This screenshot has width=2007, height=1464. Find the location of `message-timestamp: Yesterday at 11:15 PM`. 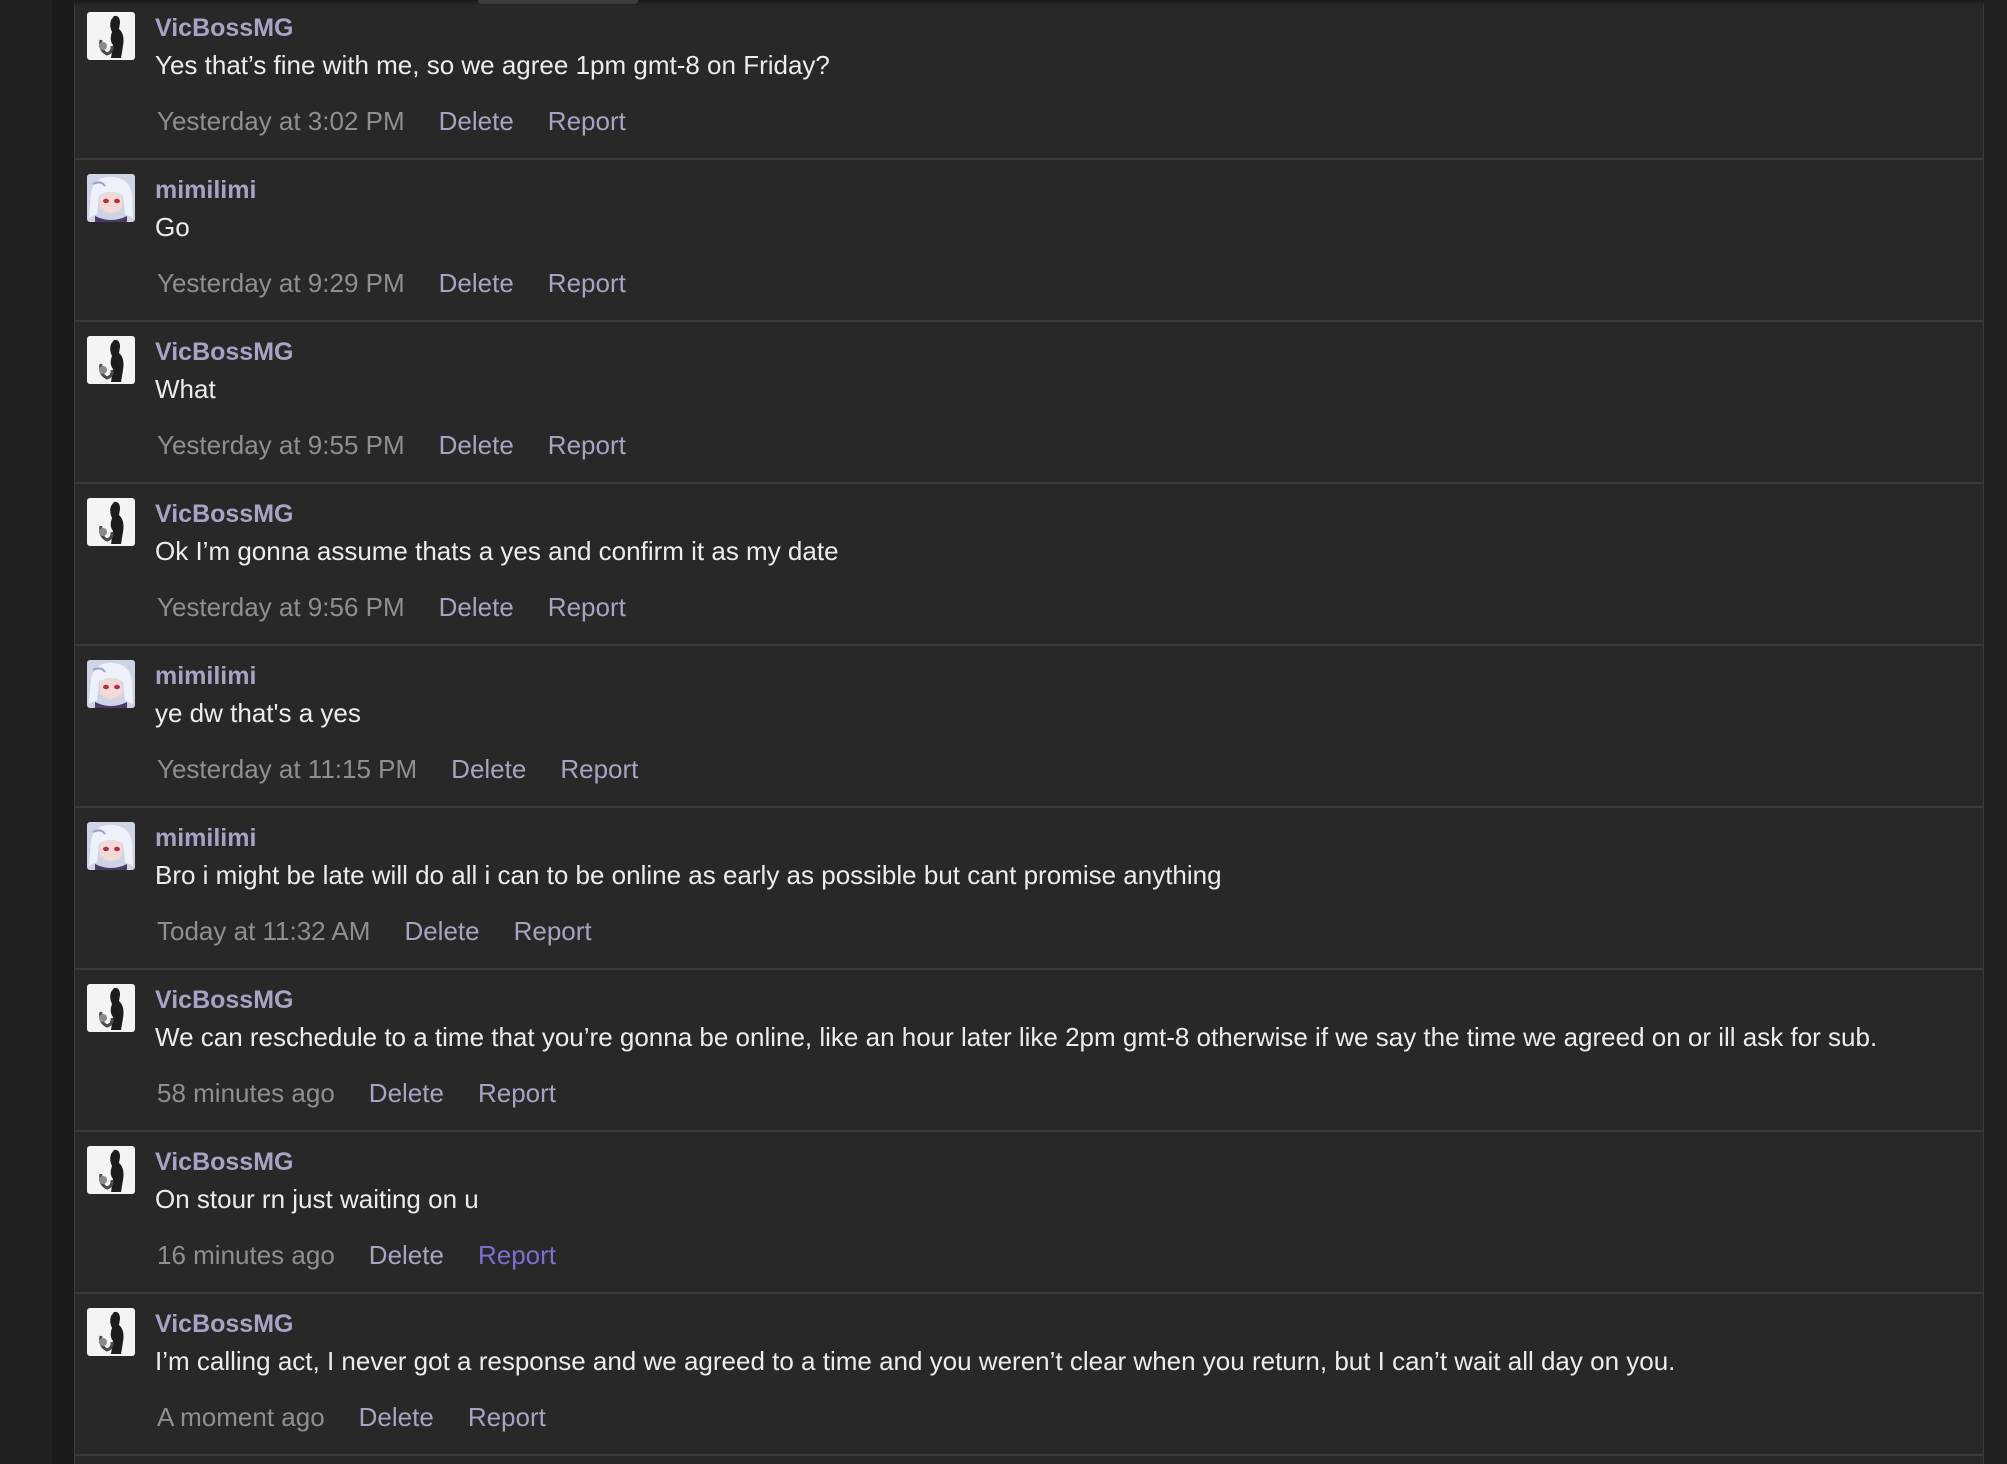

message-timestamp: Yesterday at 11:15 PM is located at coordinates (287, 769).